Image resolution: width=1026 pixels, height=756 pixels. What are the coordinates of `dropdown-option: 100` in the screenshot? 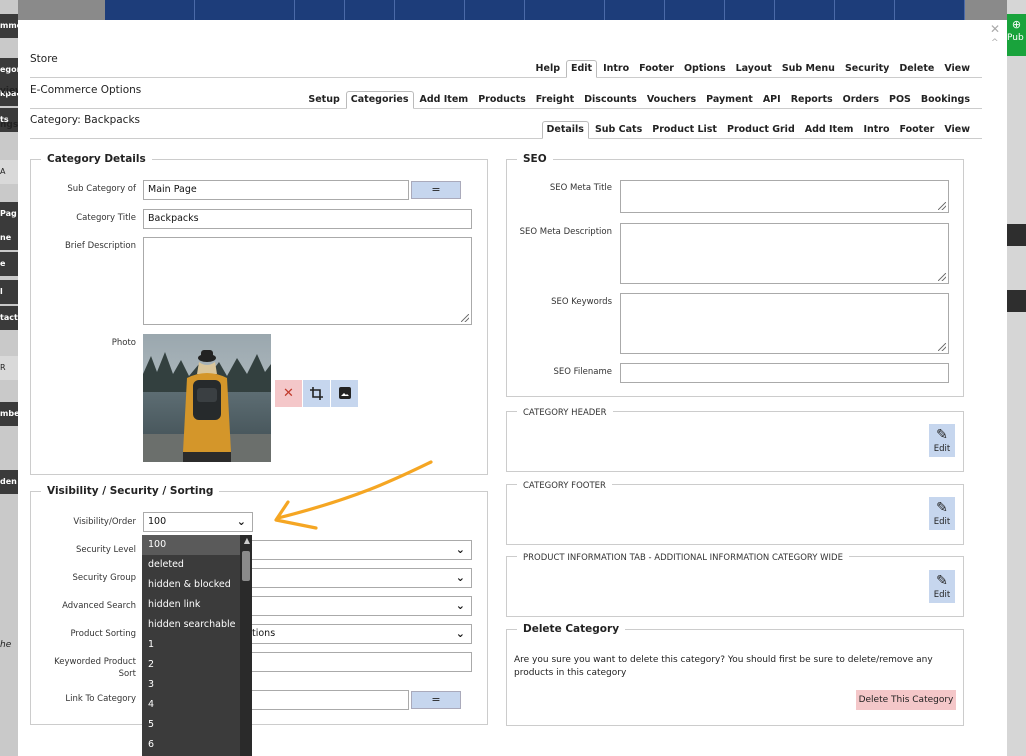 It's located at (197, 545).